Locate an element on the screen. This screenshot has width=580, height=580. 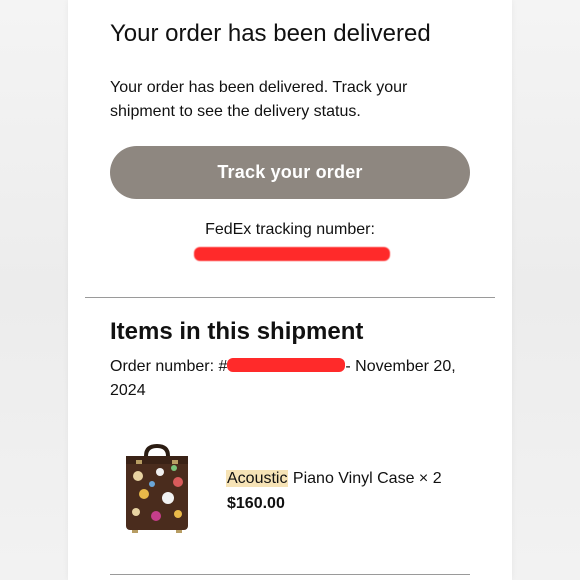
product-name-rest: Piano Vinyl Case × 2 is located at coordinates (365, 478).